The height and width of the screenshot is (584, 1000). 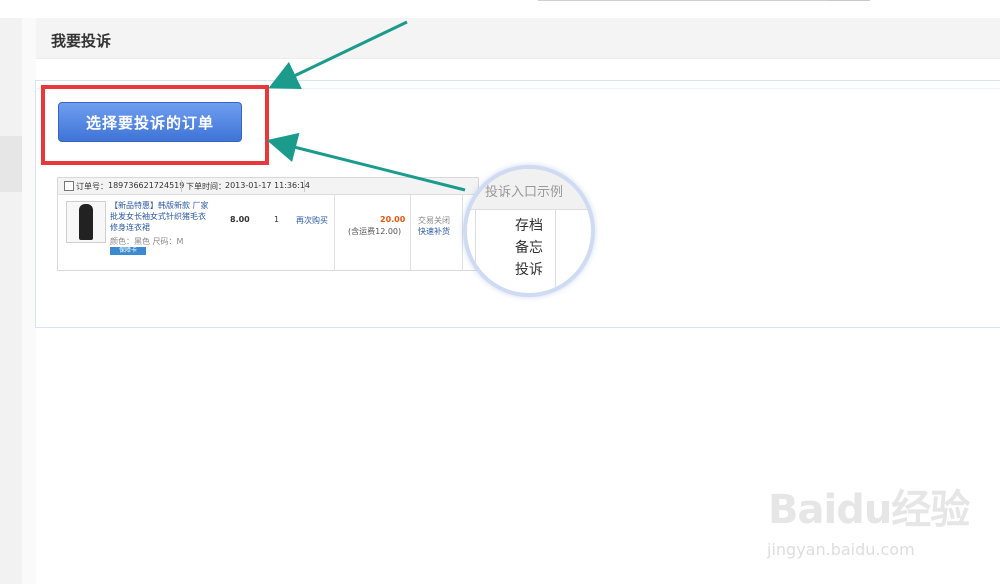 I want to click on archive-link: 存档, so click(x=529, y=225).